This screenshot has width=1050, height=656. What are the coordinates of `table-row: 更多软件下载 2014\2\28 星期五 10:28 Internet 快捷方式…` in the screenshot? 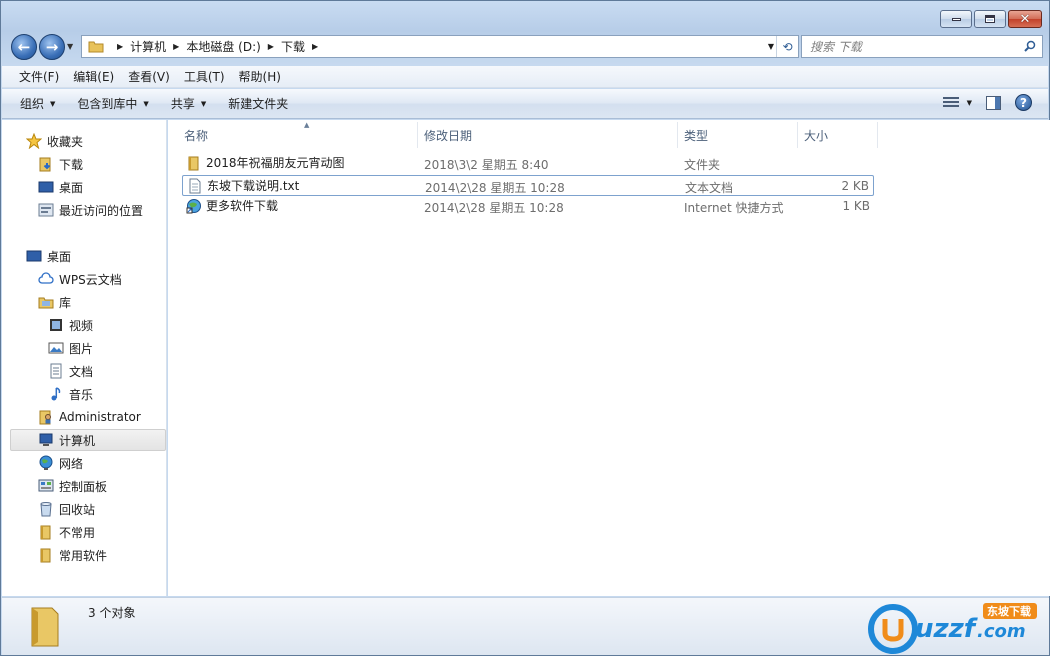 It's located at (528, 206).